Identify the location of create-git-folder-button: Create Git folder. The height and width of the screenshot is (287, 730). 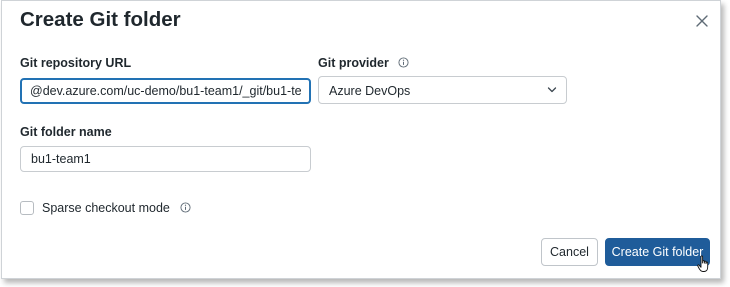
(657, 252).